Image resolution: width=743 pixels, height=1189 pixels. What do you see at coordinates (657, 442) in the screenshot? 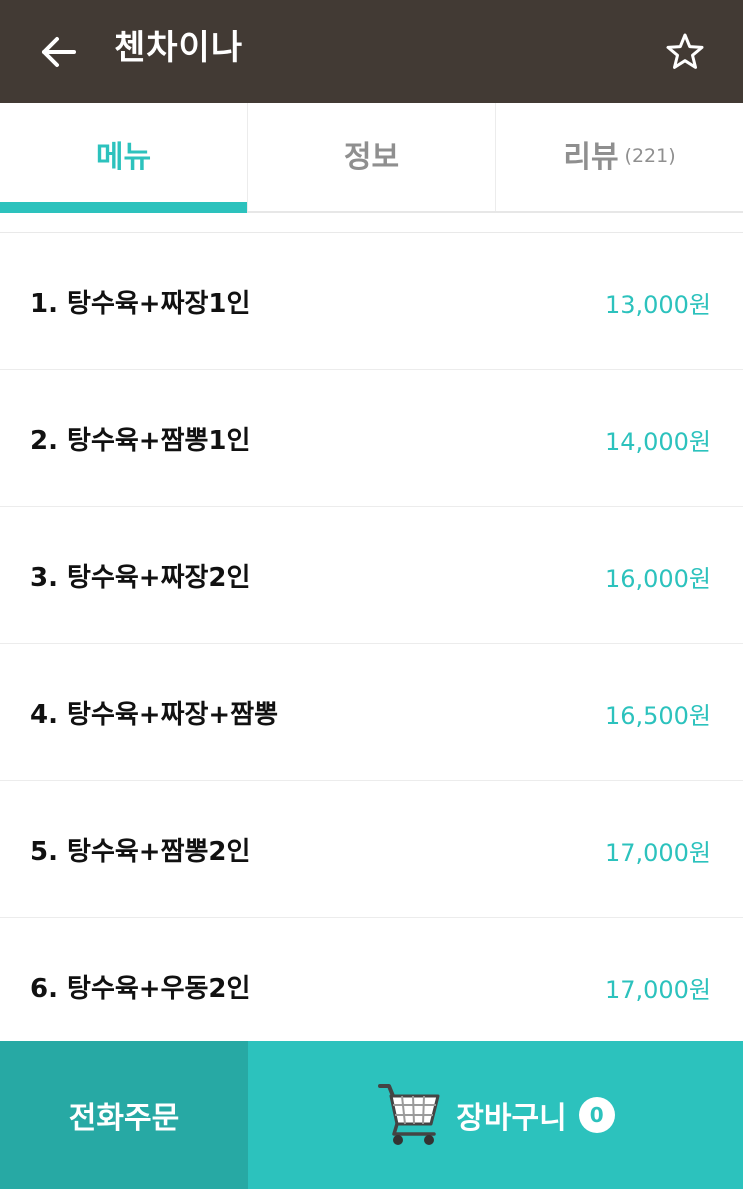
I see `menu-item-price: 14,000원` at bounding box center [657, 442].